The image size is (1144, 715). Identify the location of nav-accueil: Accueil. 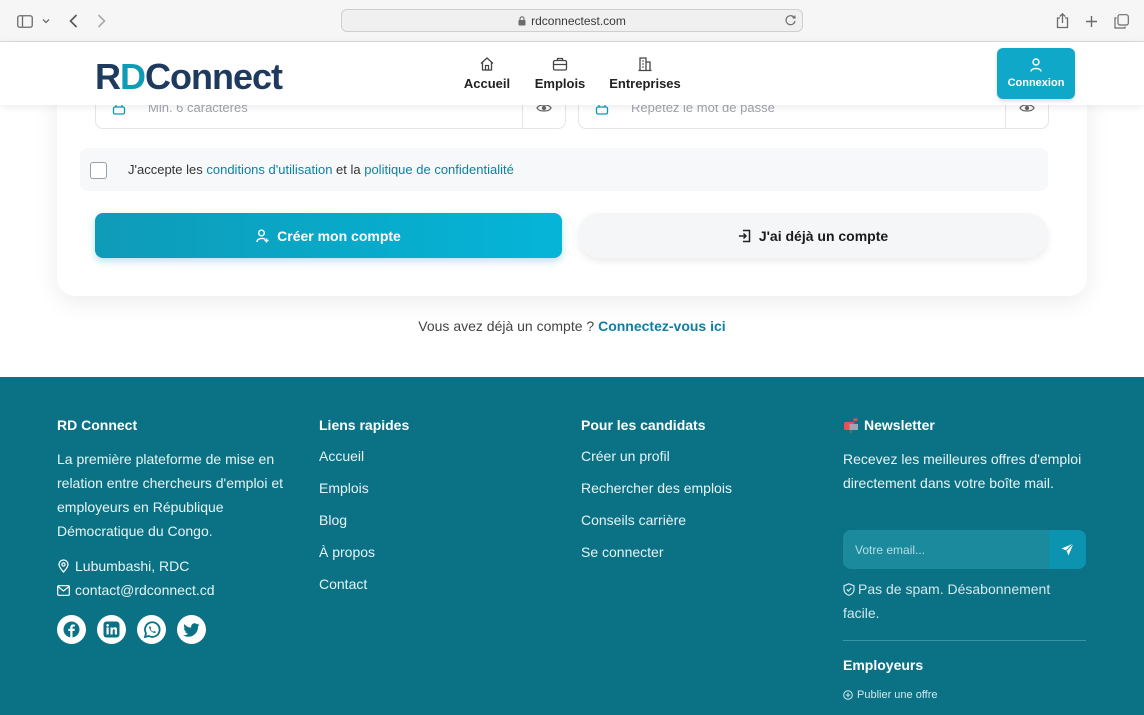
(487, 73).